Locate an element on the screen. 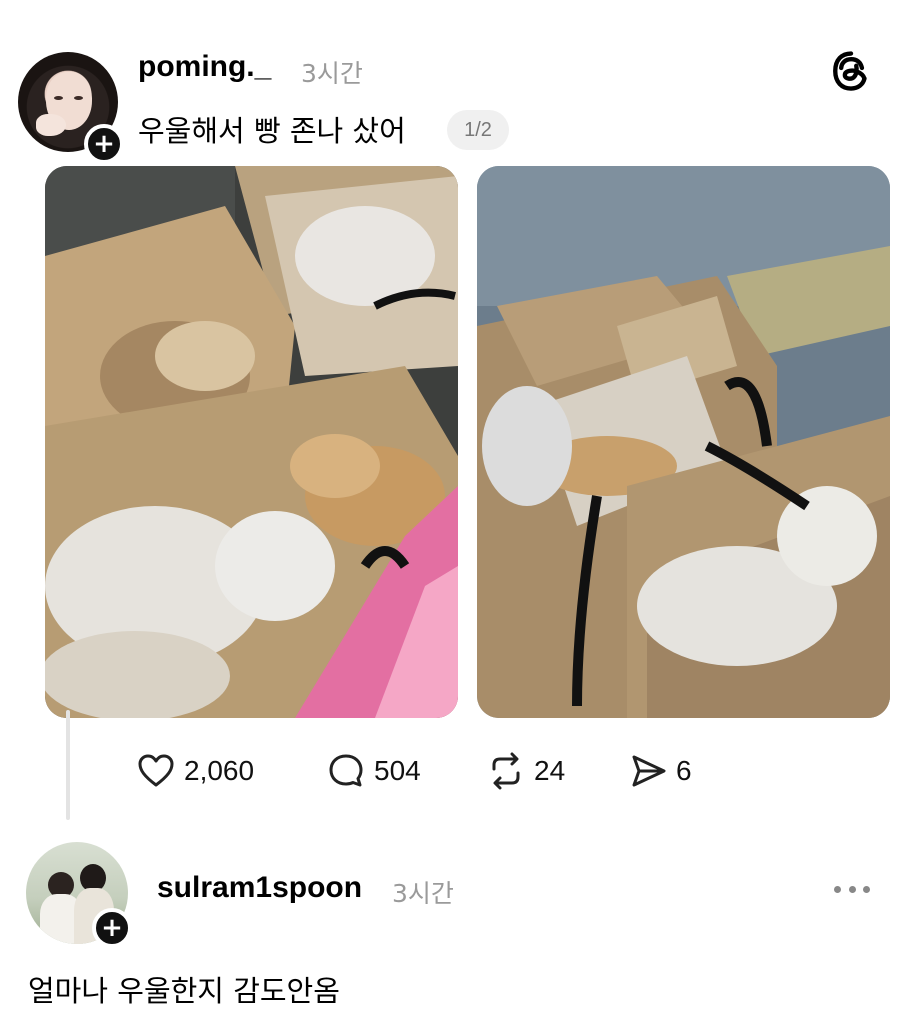  like-button: 2,060 is located at coordinates (195, 771).